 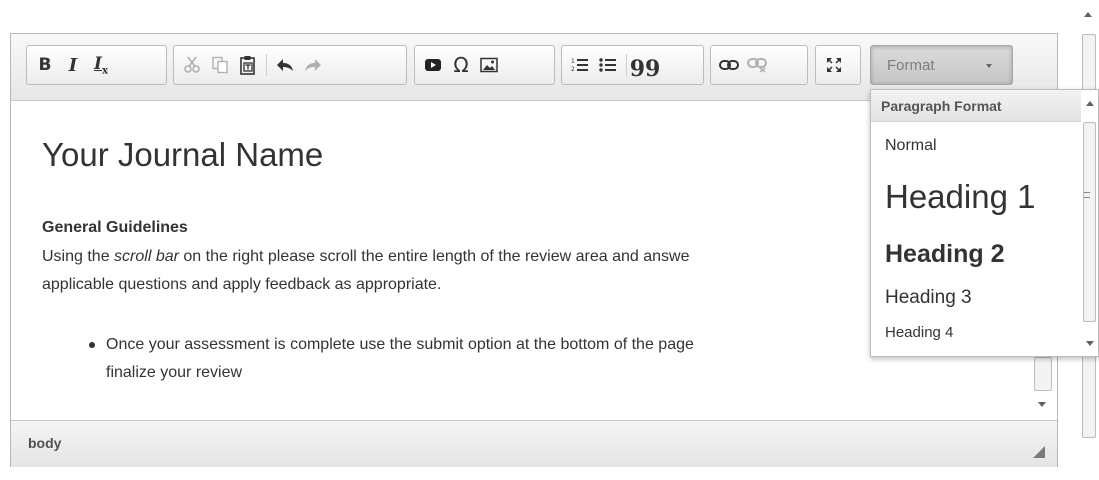 I want to click on editor-statusbar: body, so click(x=534, y=443).